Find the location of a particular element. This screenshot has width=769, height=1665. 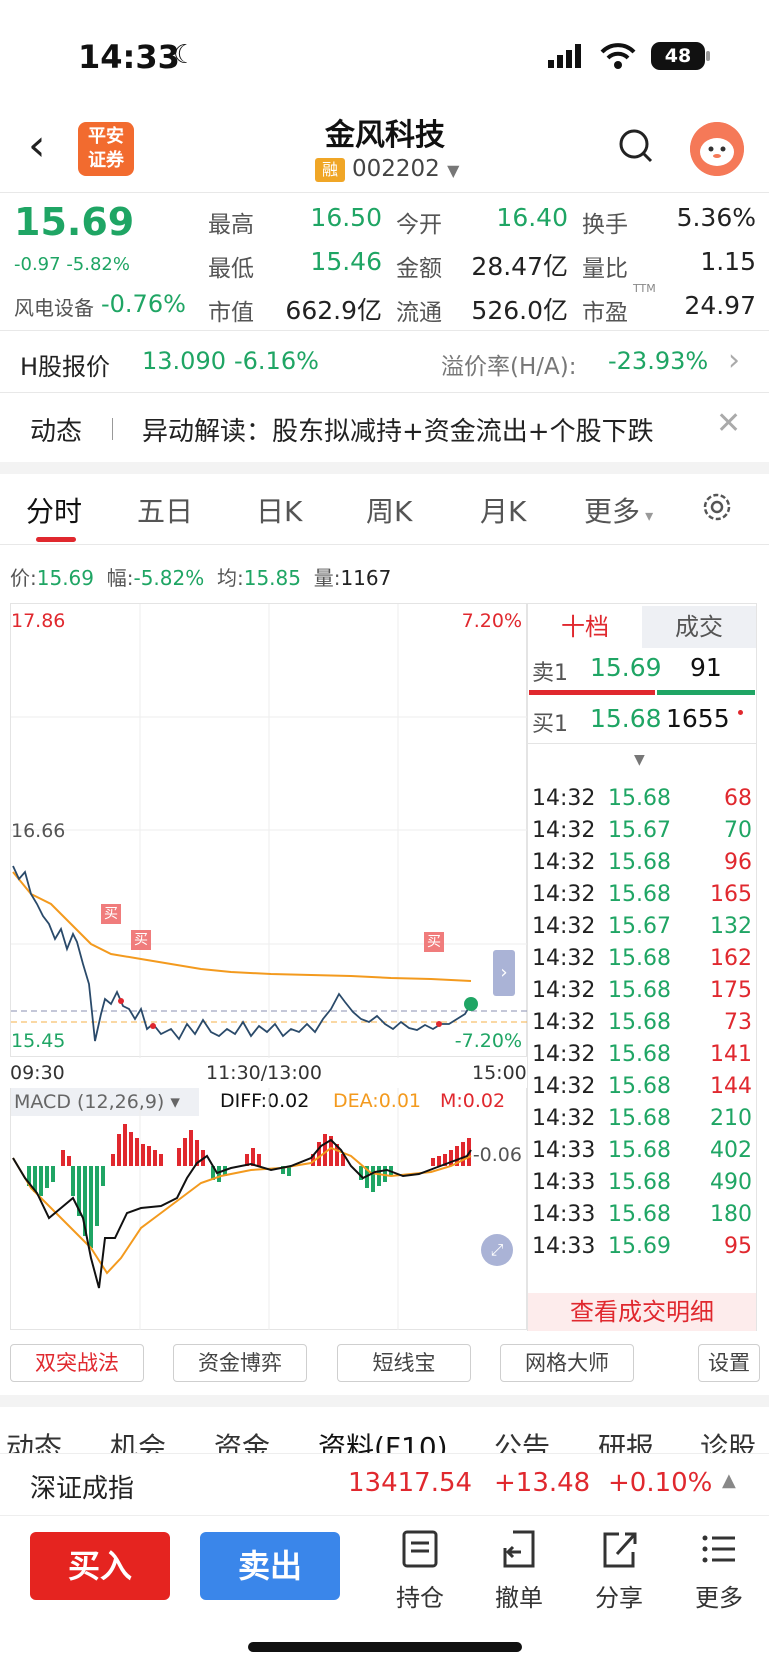

close-icon: ✕ is located at coordinates (728, 423).